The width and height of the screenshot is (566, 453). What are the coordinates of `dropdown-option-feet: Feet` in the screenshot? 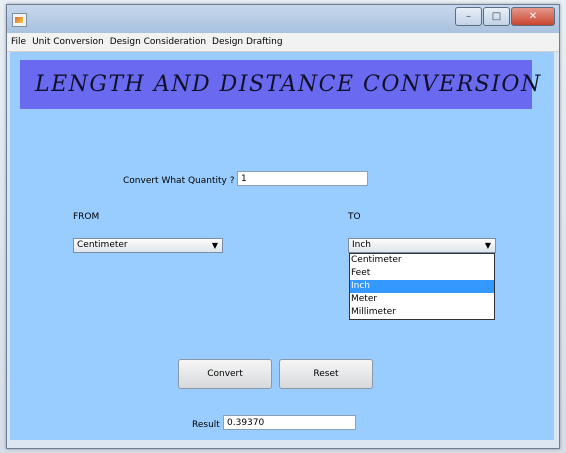 It's located at (422, 273).